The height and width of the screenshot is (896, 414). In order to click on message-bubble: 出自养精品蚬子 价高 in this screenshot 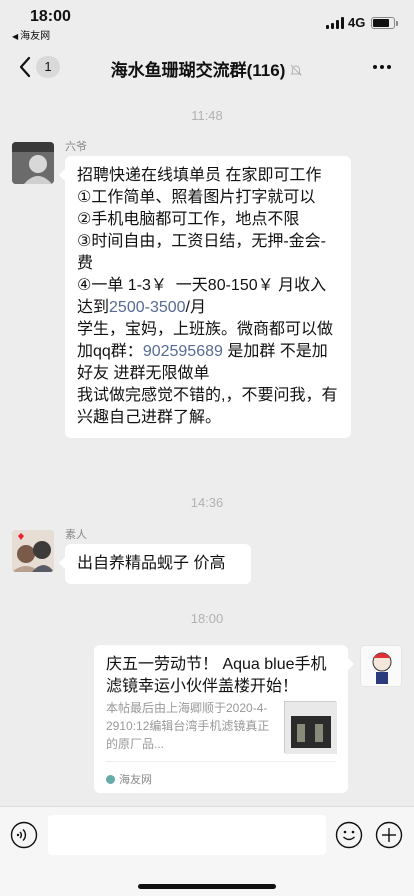, I will do `click(155, 564)`.